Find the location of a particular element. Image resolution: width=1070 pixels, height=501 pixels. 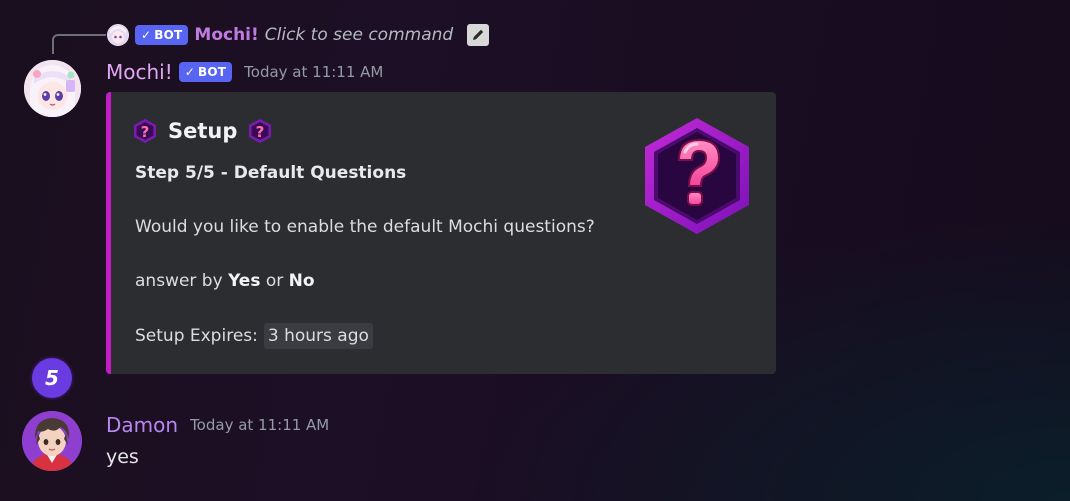

message-content: yes is located at coordinates (122, 457).